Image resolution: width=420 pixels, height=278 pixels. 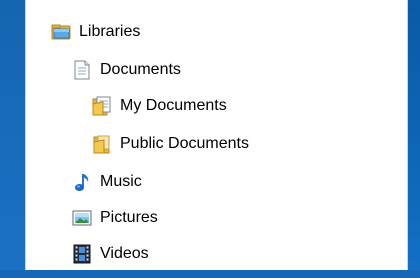 I want to click on tree-item-label: Pictures, so click(x=129, y=217).